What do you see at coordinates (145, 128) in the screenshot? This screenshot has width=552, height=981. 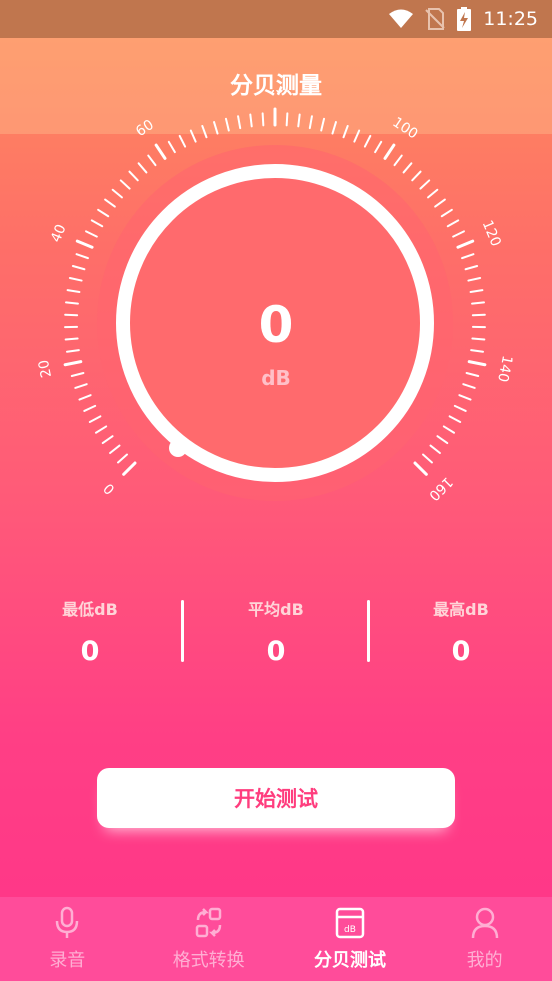 I see `gauge-scale-label: 60` at bounding box center [145, 128].